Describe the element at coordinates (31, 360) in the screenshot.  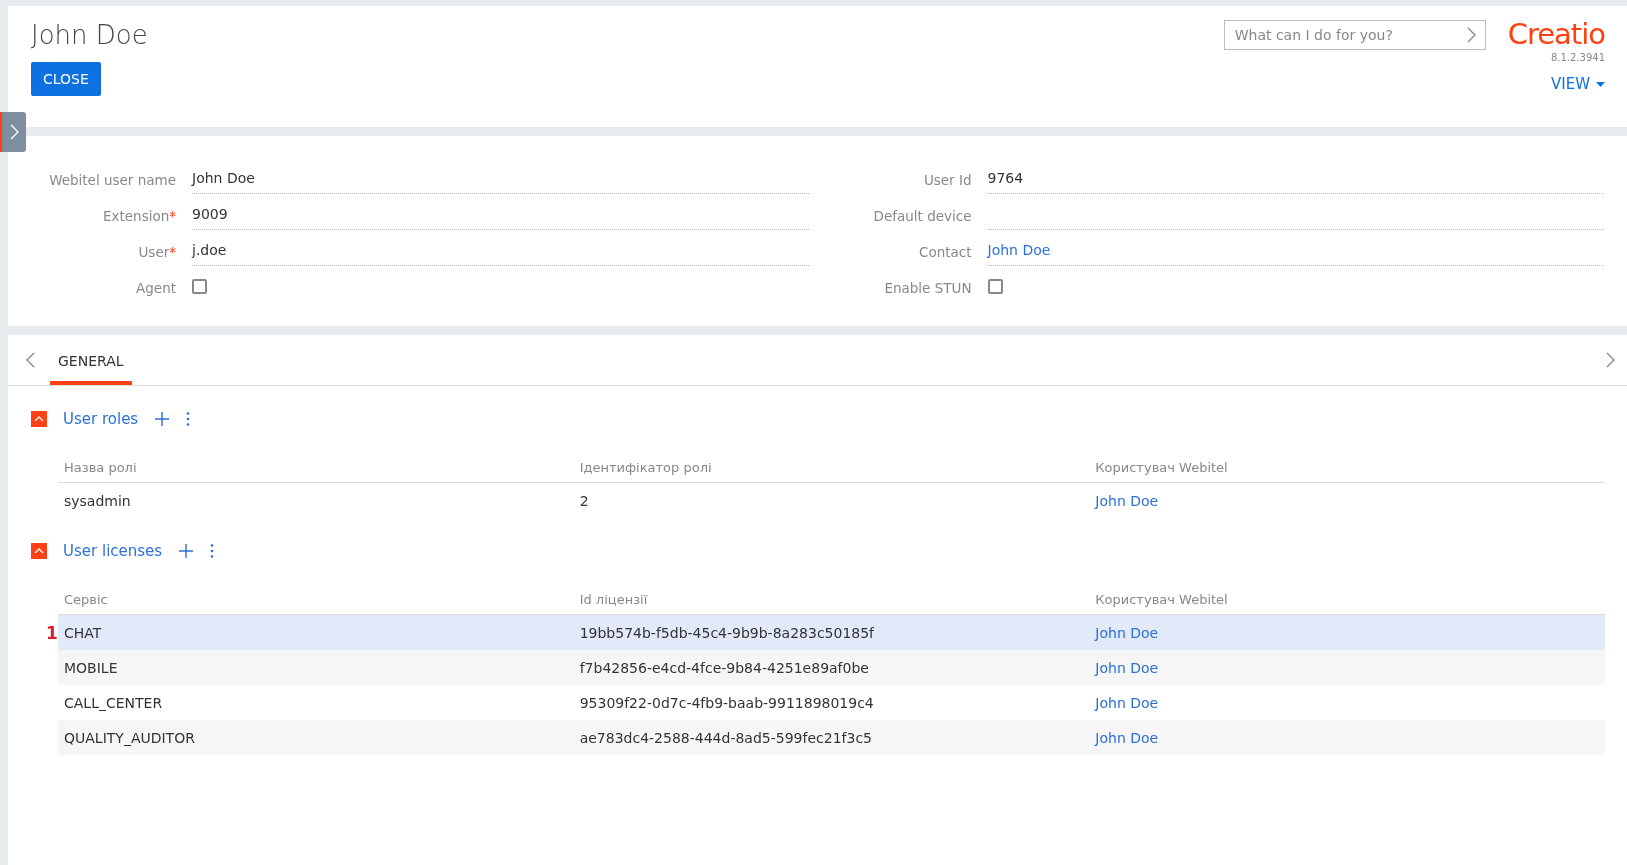
I see `chevron-left-icon` at that location.